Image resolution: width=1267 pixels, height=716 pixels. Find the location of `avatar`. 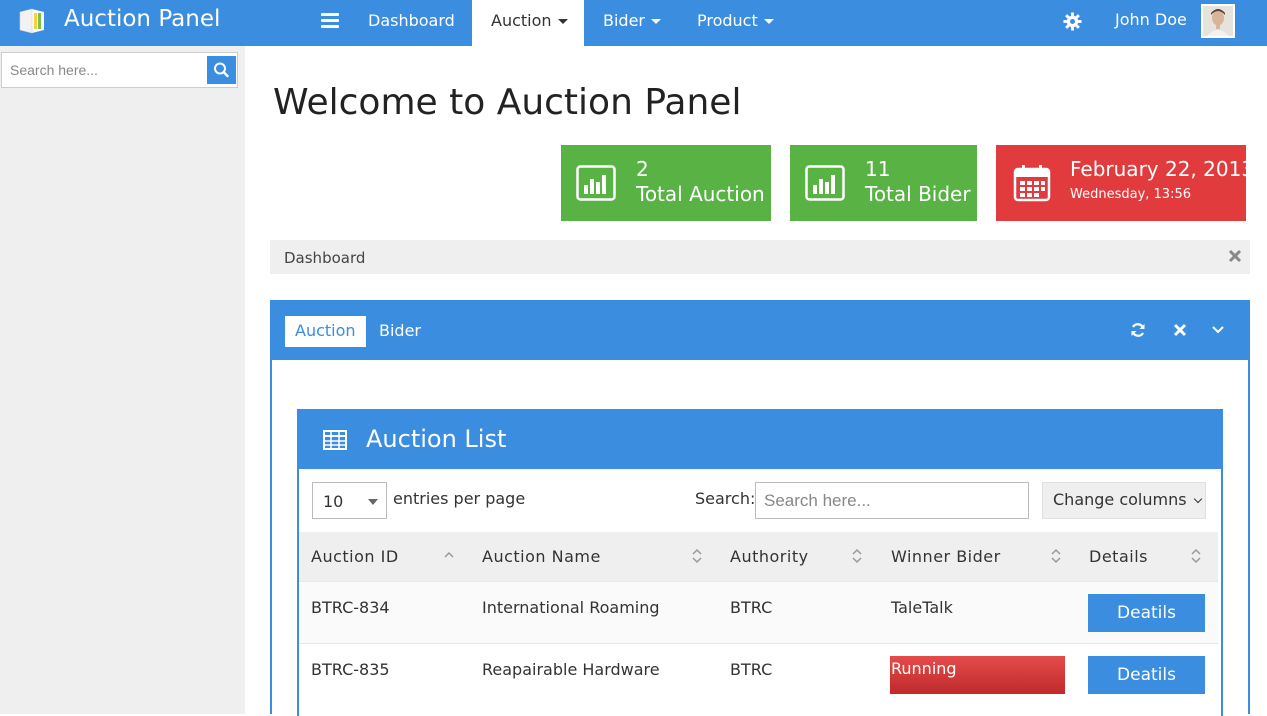

avatar is located at coordinates (1218, 21).